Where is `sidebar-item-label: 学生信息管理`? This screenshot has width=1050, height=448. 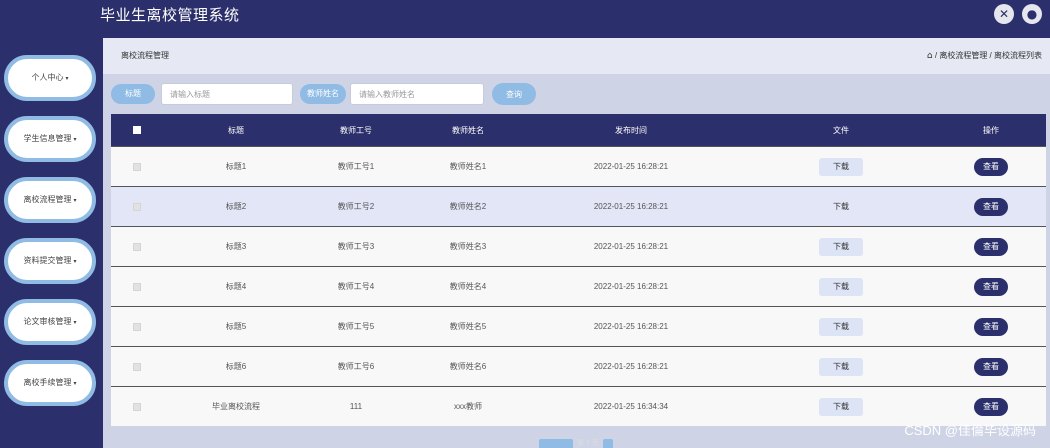
sidebar-item-label: 学生信息管理 is located at coordinates (47, 138).